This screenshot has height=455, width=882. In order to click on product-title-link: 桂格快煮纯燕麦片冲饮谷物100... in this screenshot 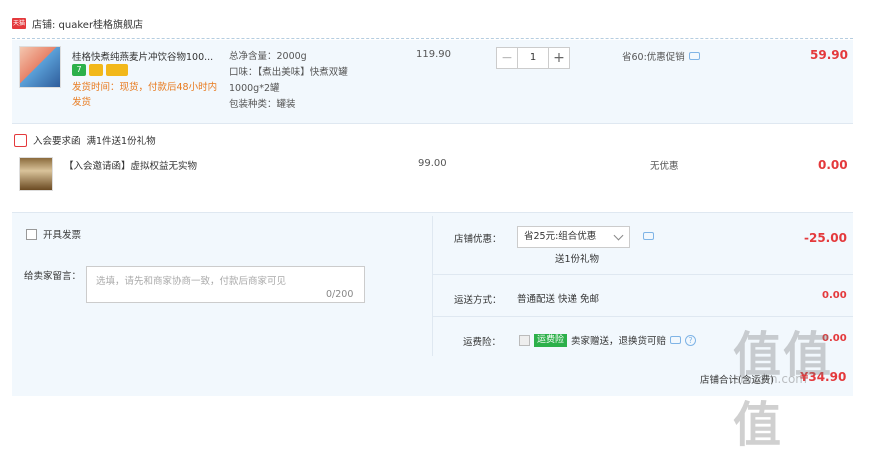, I will do `click(151, 56)`.